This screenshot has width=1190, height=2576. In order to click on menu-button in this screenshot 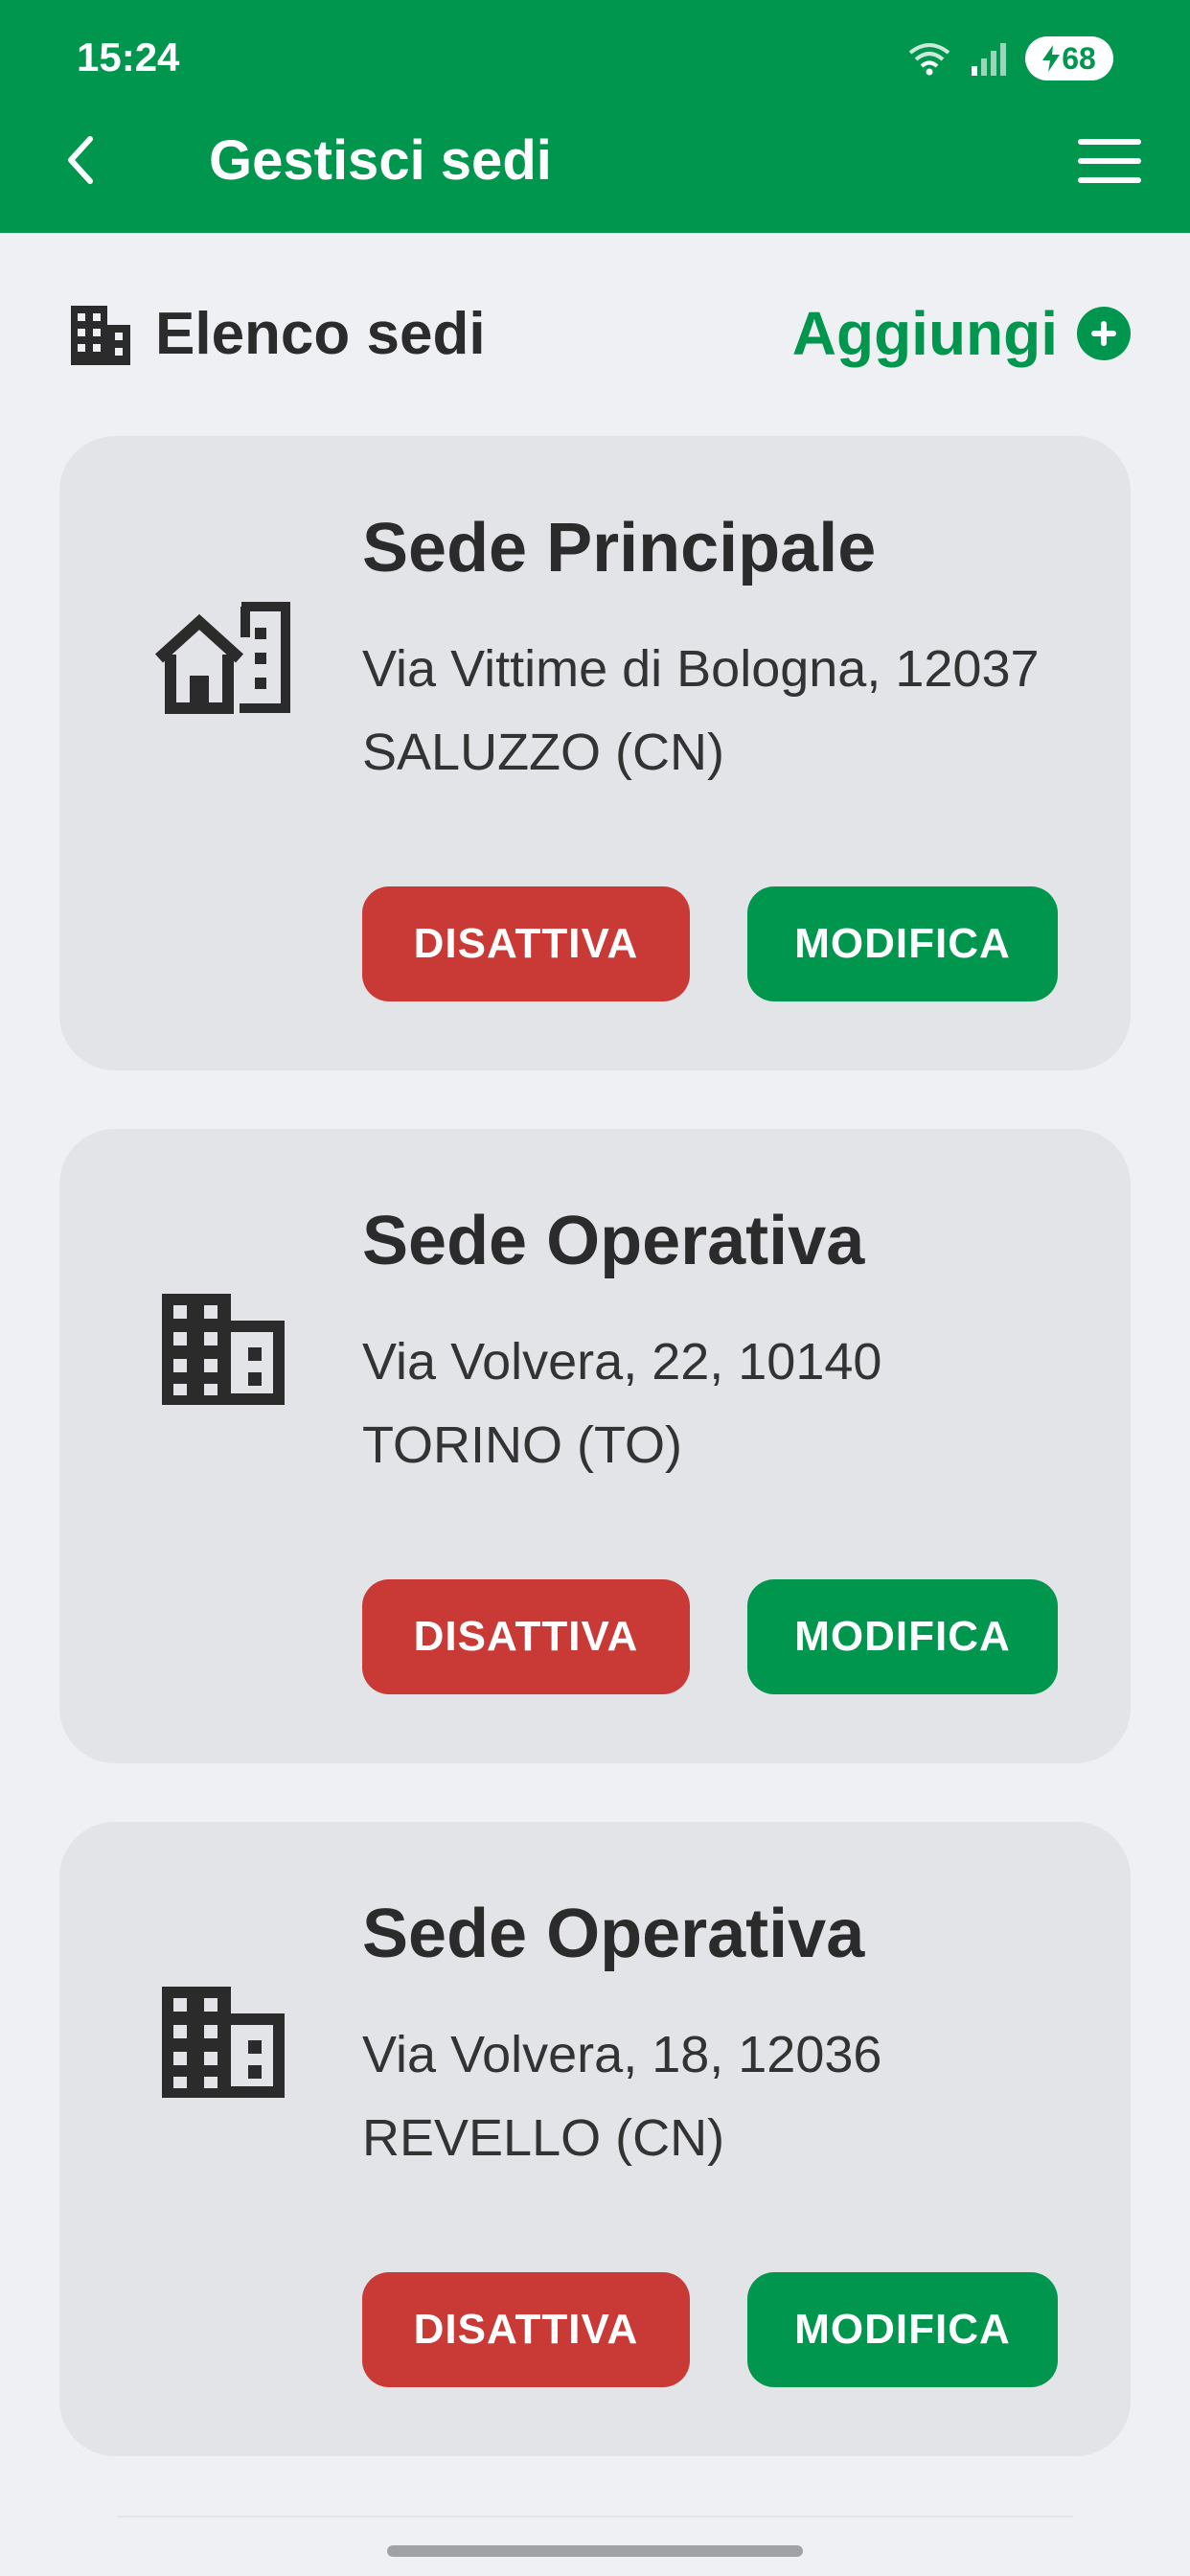, I will do `click(1109, 161)`.